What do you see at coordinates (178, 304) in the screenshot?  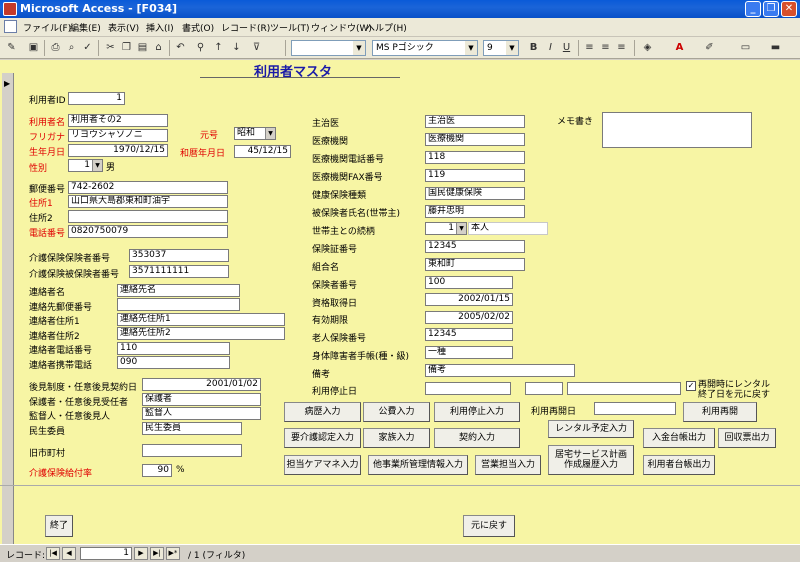 I see `contact-zip-field` at bounding box center [178, 304].